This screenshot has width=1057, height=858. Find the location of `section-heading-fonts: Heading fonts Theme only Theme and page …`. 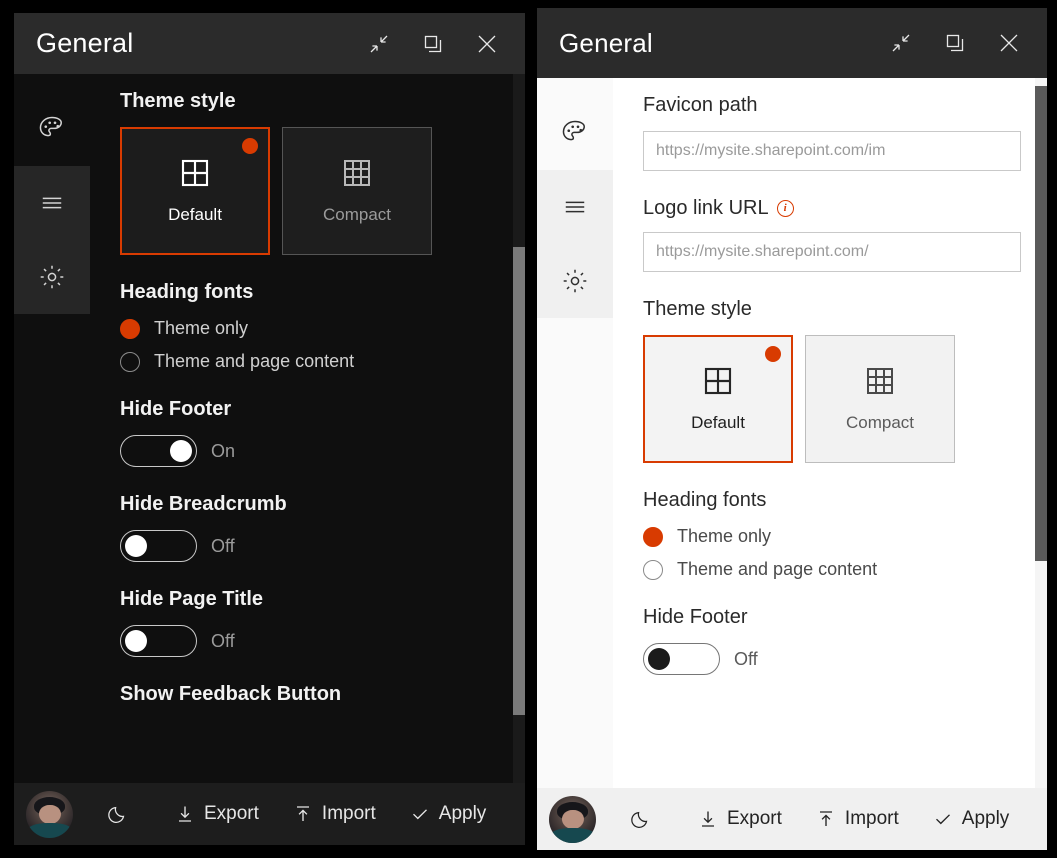

section-heading-fonts: Heading fonts Theme only Theme and page … is located at coordinates (322, 326).